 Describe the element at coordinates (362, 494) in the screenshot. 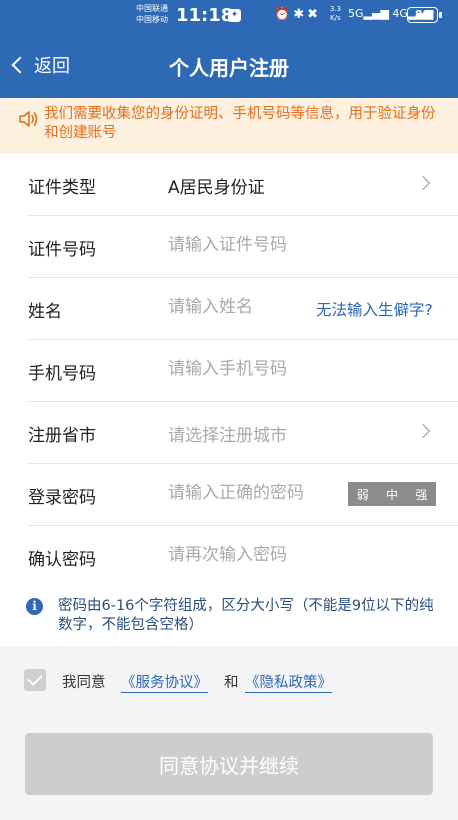

I see `strength-weak: 弱` at that location.